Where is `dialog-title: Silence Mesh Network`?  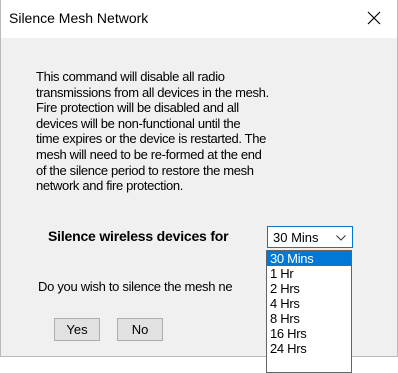 dialog-title: Silence Mesh Network is located at coordinates (79, 18).